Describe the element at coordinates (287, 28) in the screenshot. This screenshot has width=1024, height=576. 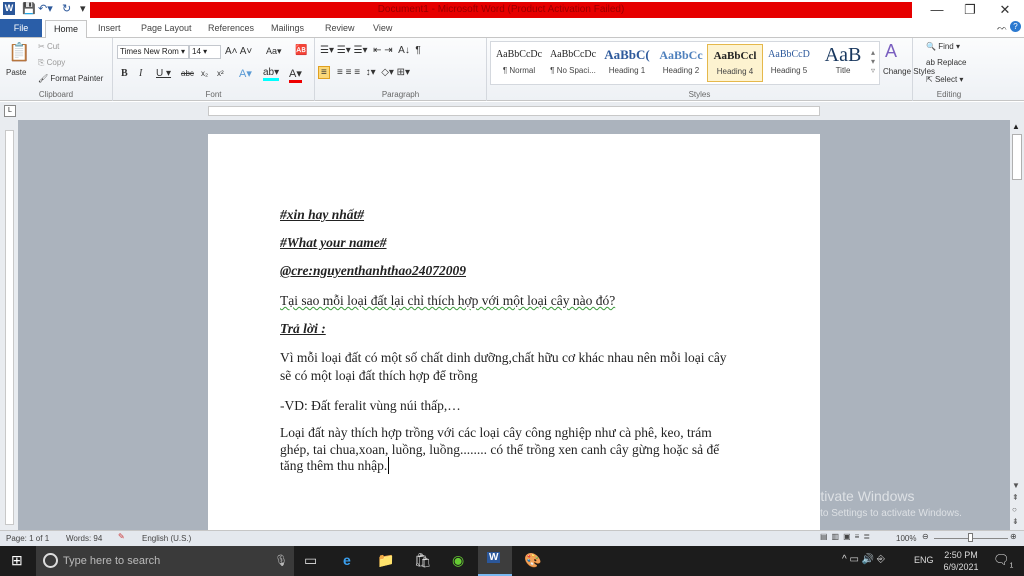
I see `tab-mailings: Mailings` at that location.